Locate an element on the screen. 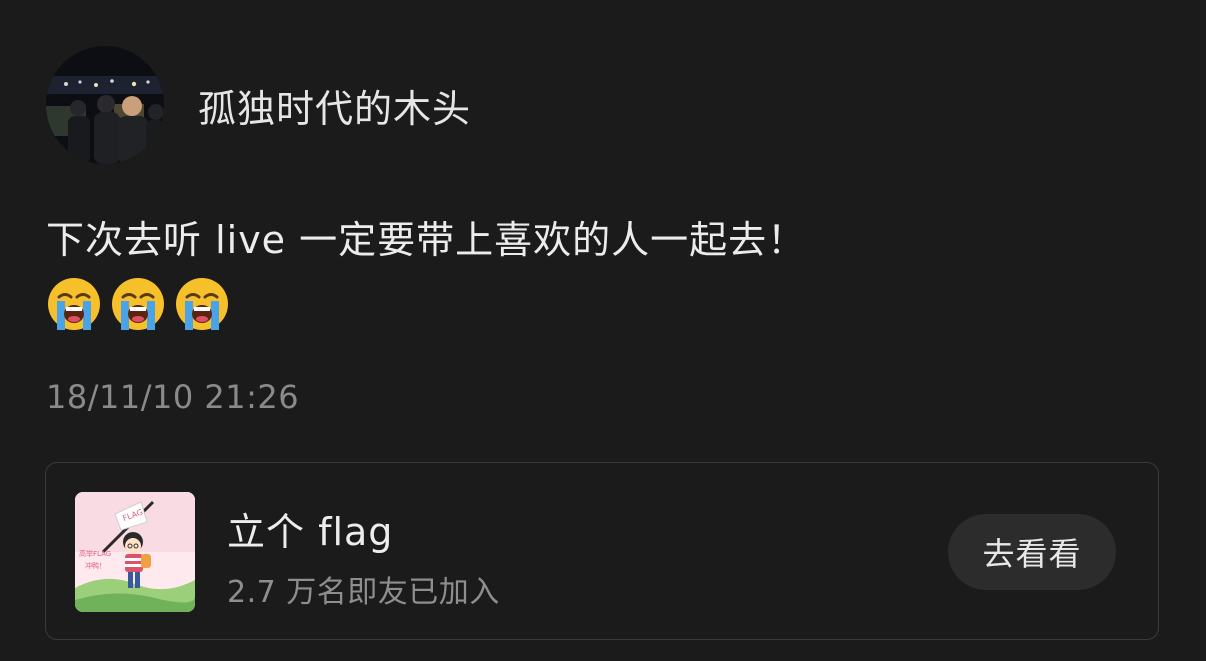 This screenshot has width=1206, height=661. avatar is located at coordinates (105, 105).